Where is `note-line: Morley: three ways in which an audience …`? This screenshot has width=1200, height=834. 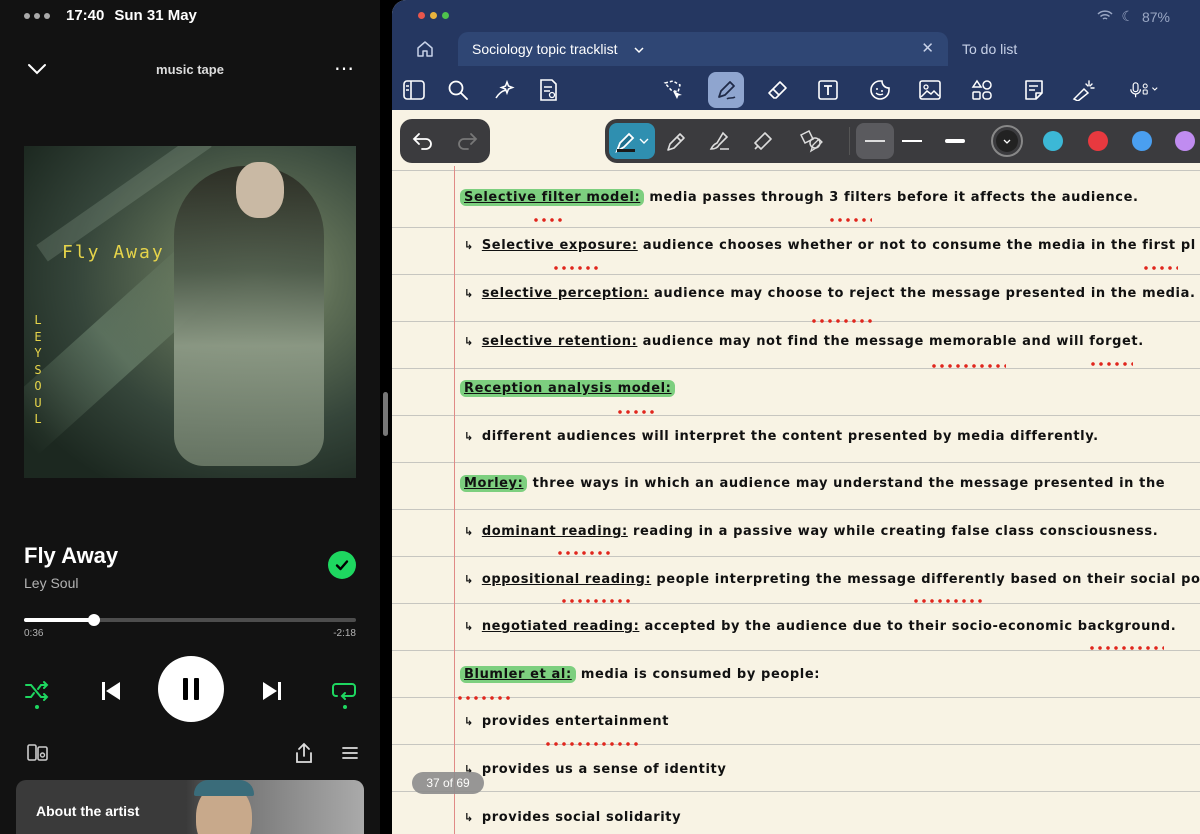
note-line: Morley: three ways in which an audience … is located at coordinates (813, 483).